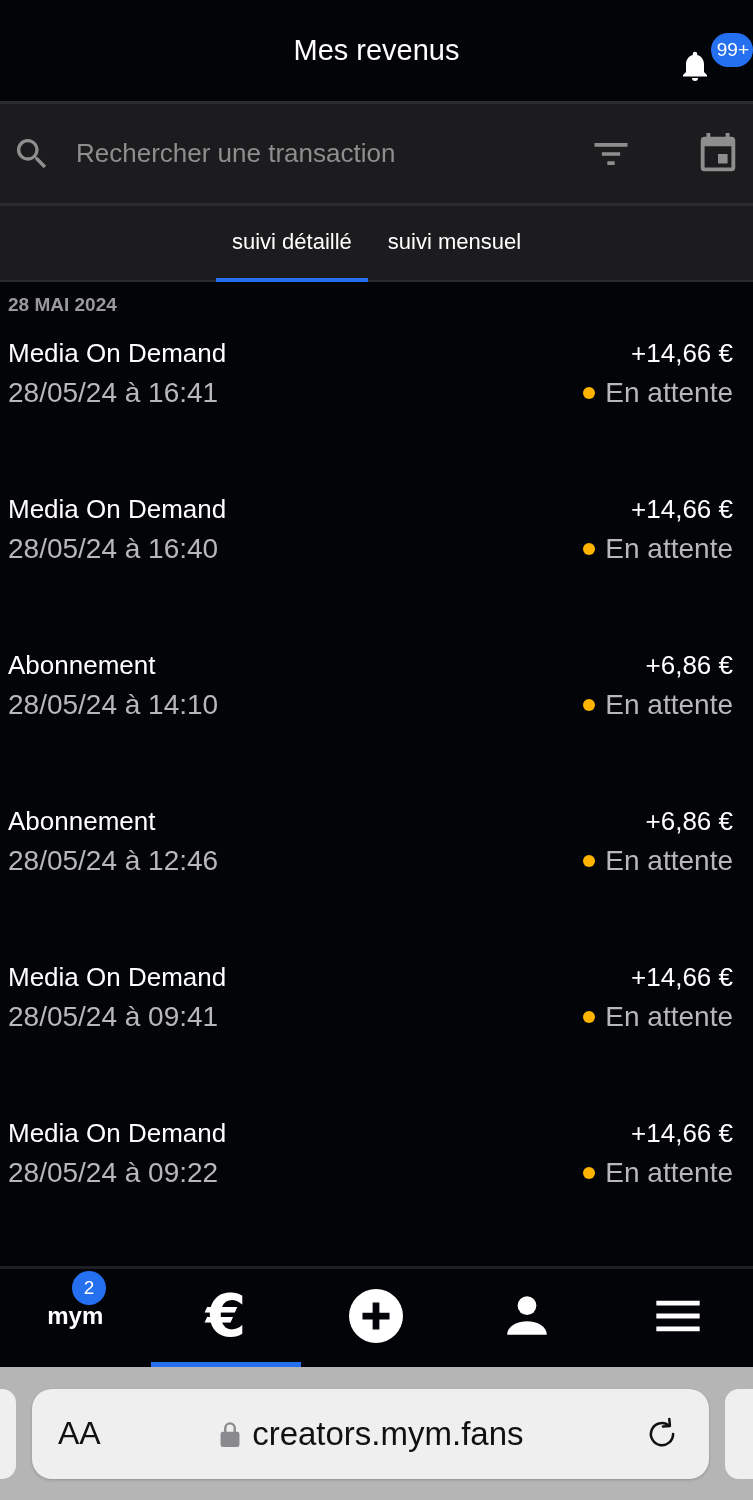 The image size is (753, 1500). I want to click on notification-badge: 2, so click(89, 1288).